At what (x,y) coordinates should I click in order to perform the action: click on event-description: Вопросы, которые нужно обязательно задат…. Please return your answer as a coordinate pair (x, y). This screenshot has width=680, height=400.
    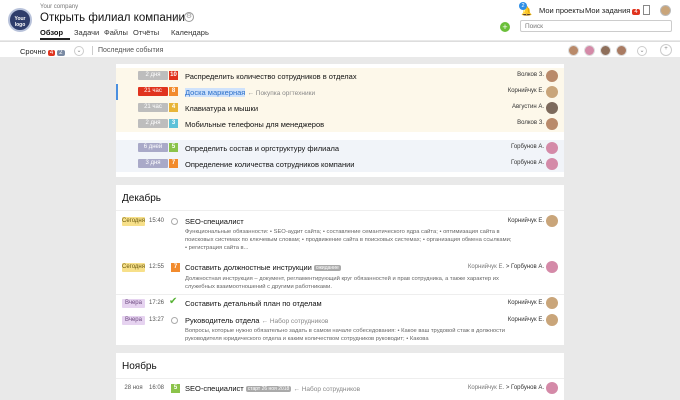
    Looking at the image, I should click on (345, 335).